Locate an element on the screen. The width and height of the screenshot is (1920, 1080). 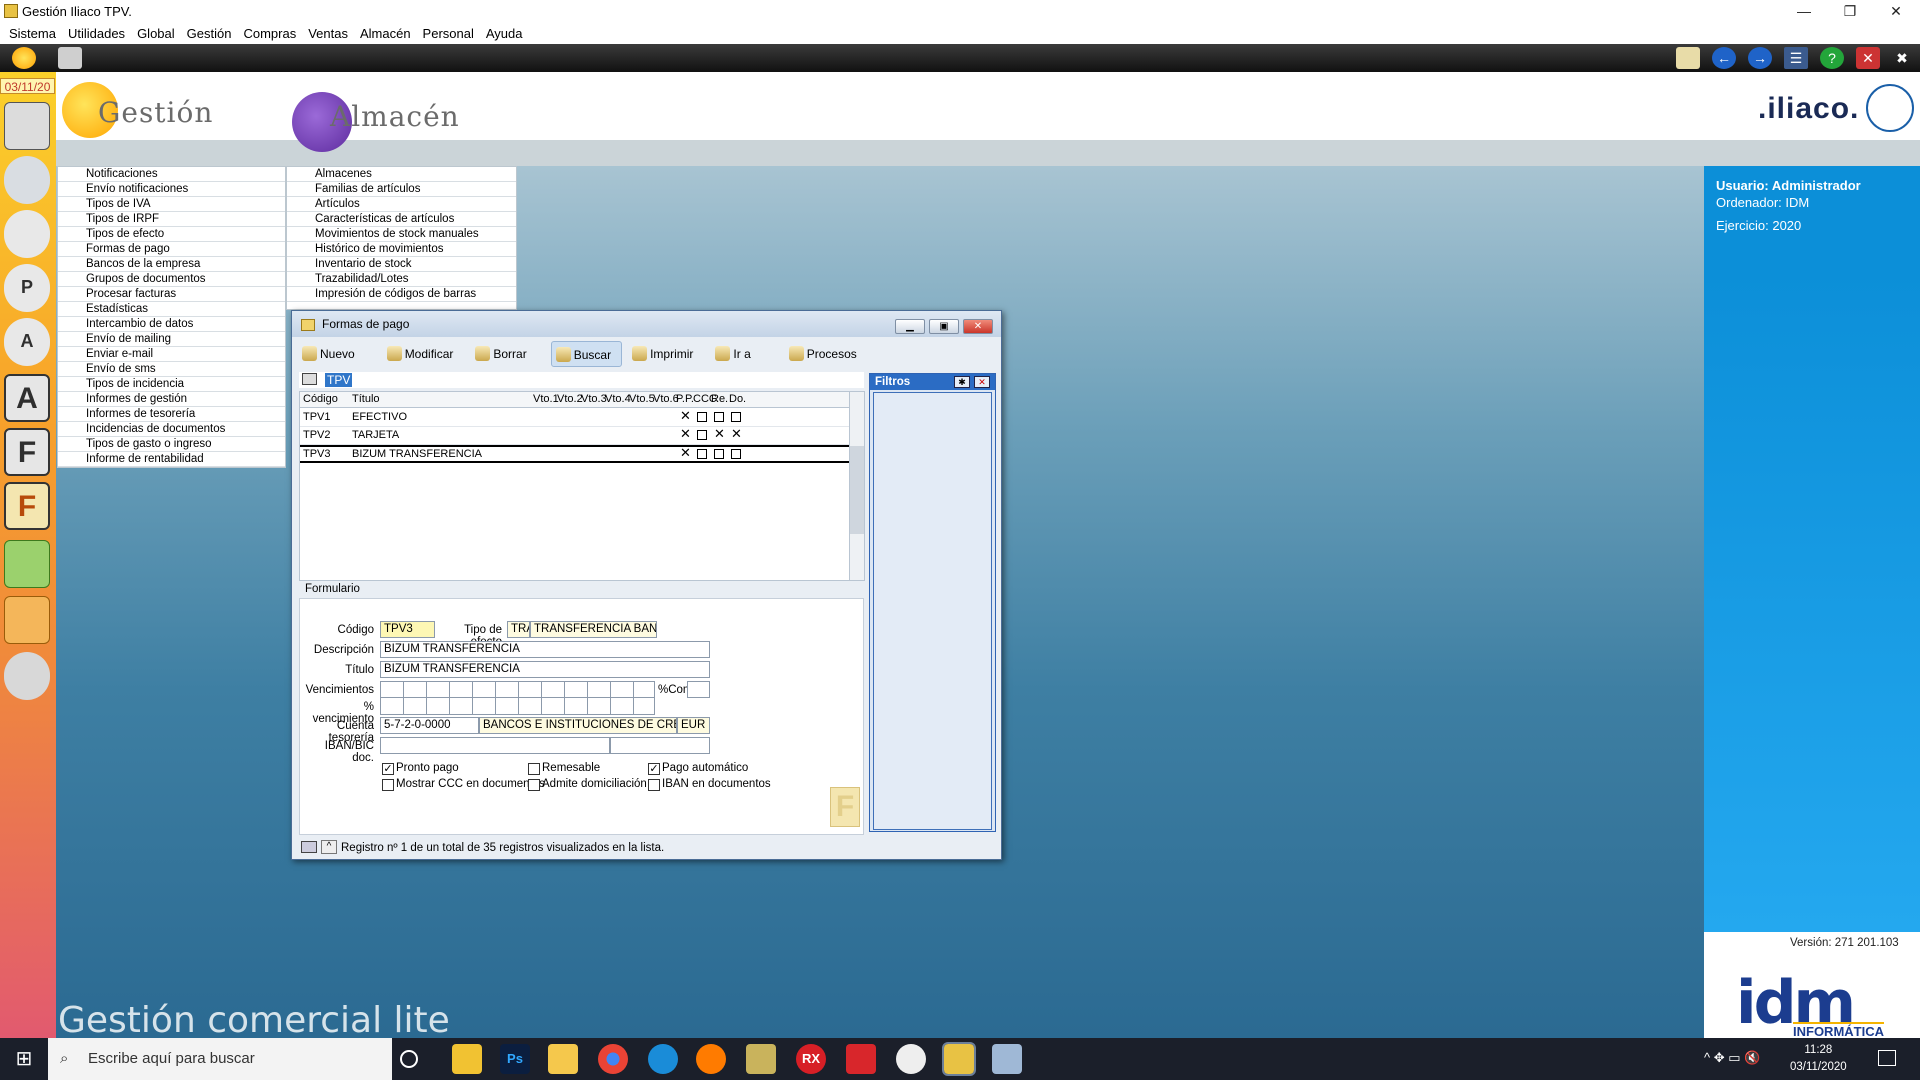
cuenta-field: 5-7-2-0-0000 is located at coordinates (429, 725).